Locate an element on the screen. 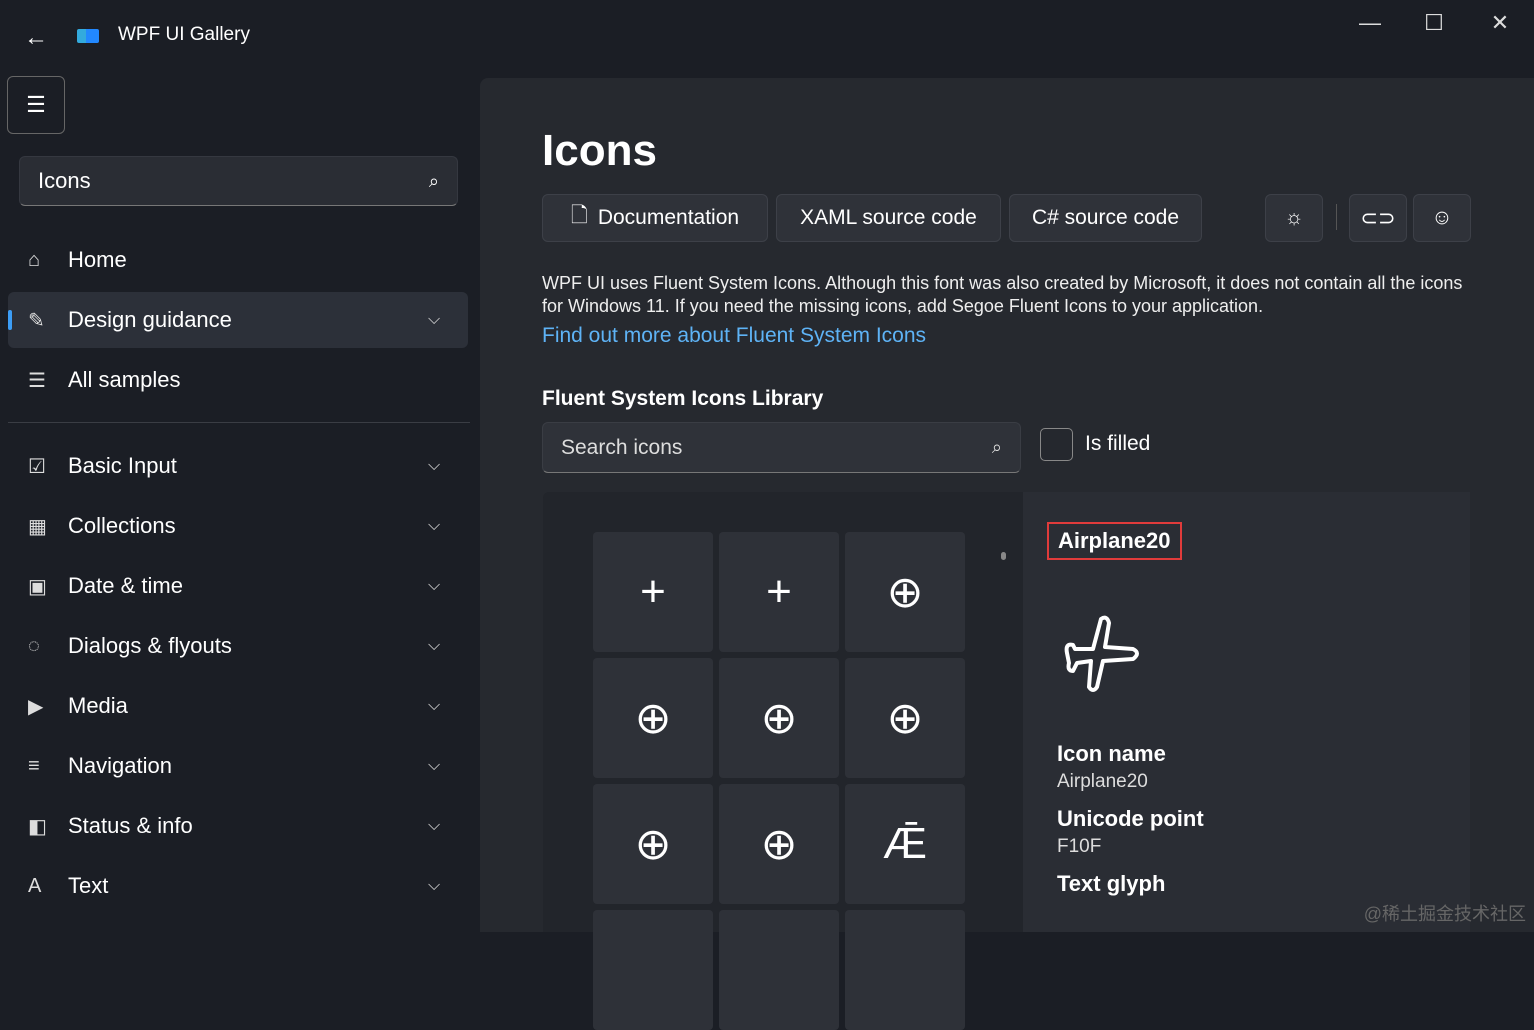 Image resolution: width=1534 pixels, height=1030 pixels. library-title: Fluent System Icons Library is located at coordinates (683, 398).